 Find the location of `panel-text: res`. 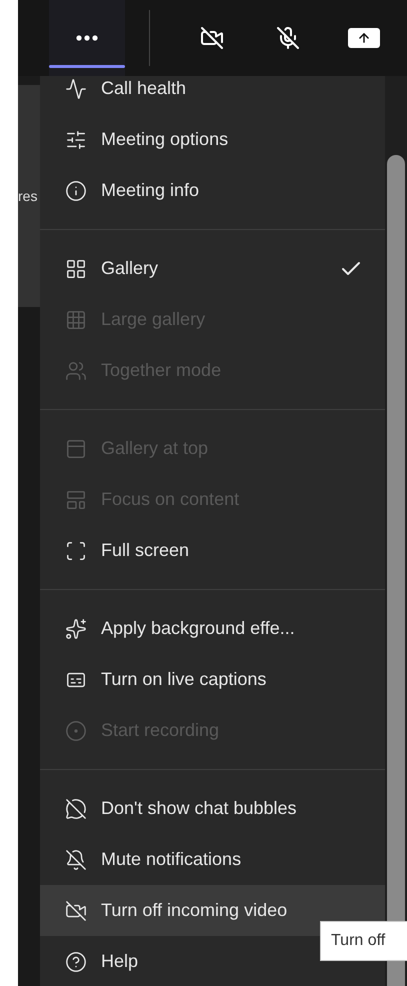

panel-text: res is located at coordinates (28, 196).